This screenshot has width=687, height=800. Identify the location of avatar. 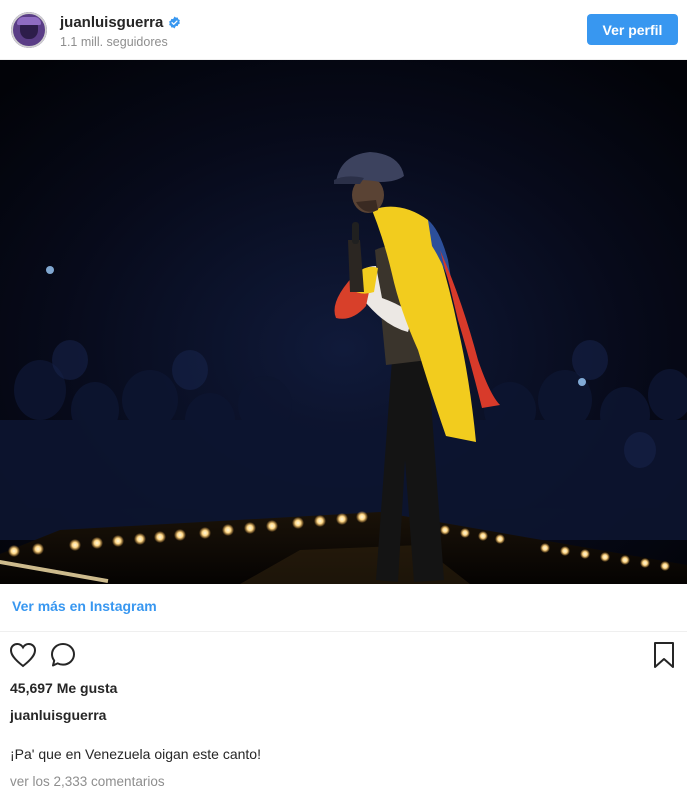
(29, 30).